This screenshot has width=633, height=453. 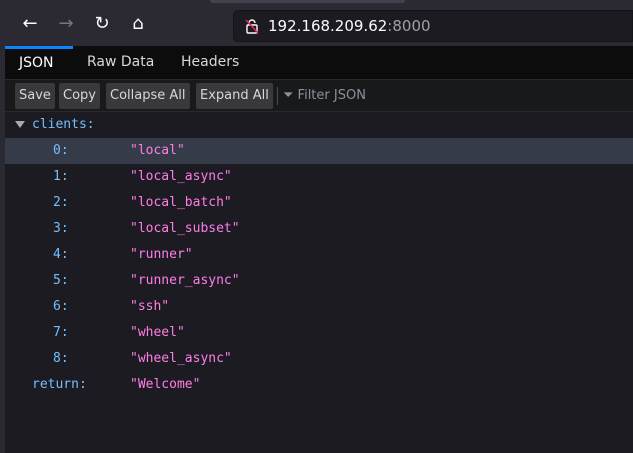 I want to click on tree-value: "wheel_async", so click(x=181, y=358).